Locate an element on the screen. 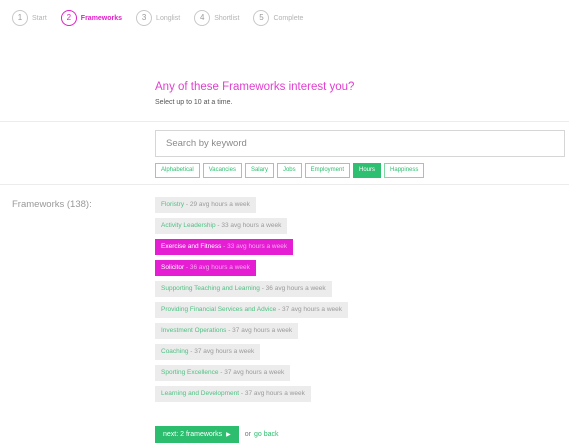  filter-alphabetical: Alphabetical is located at coordinates (177, 170).